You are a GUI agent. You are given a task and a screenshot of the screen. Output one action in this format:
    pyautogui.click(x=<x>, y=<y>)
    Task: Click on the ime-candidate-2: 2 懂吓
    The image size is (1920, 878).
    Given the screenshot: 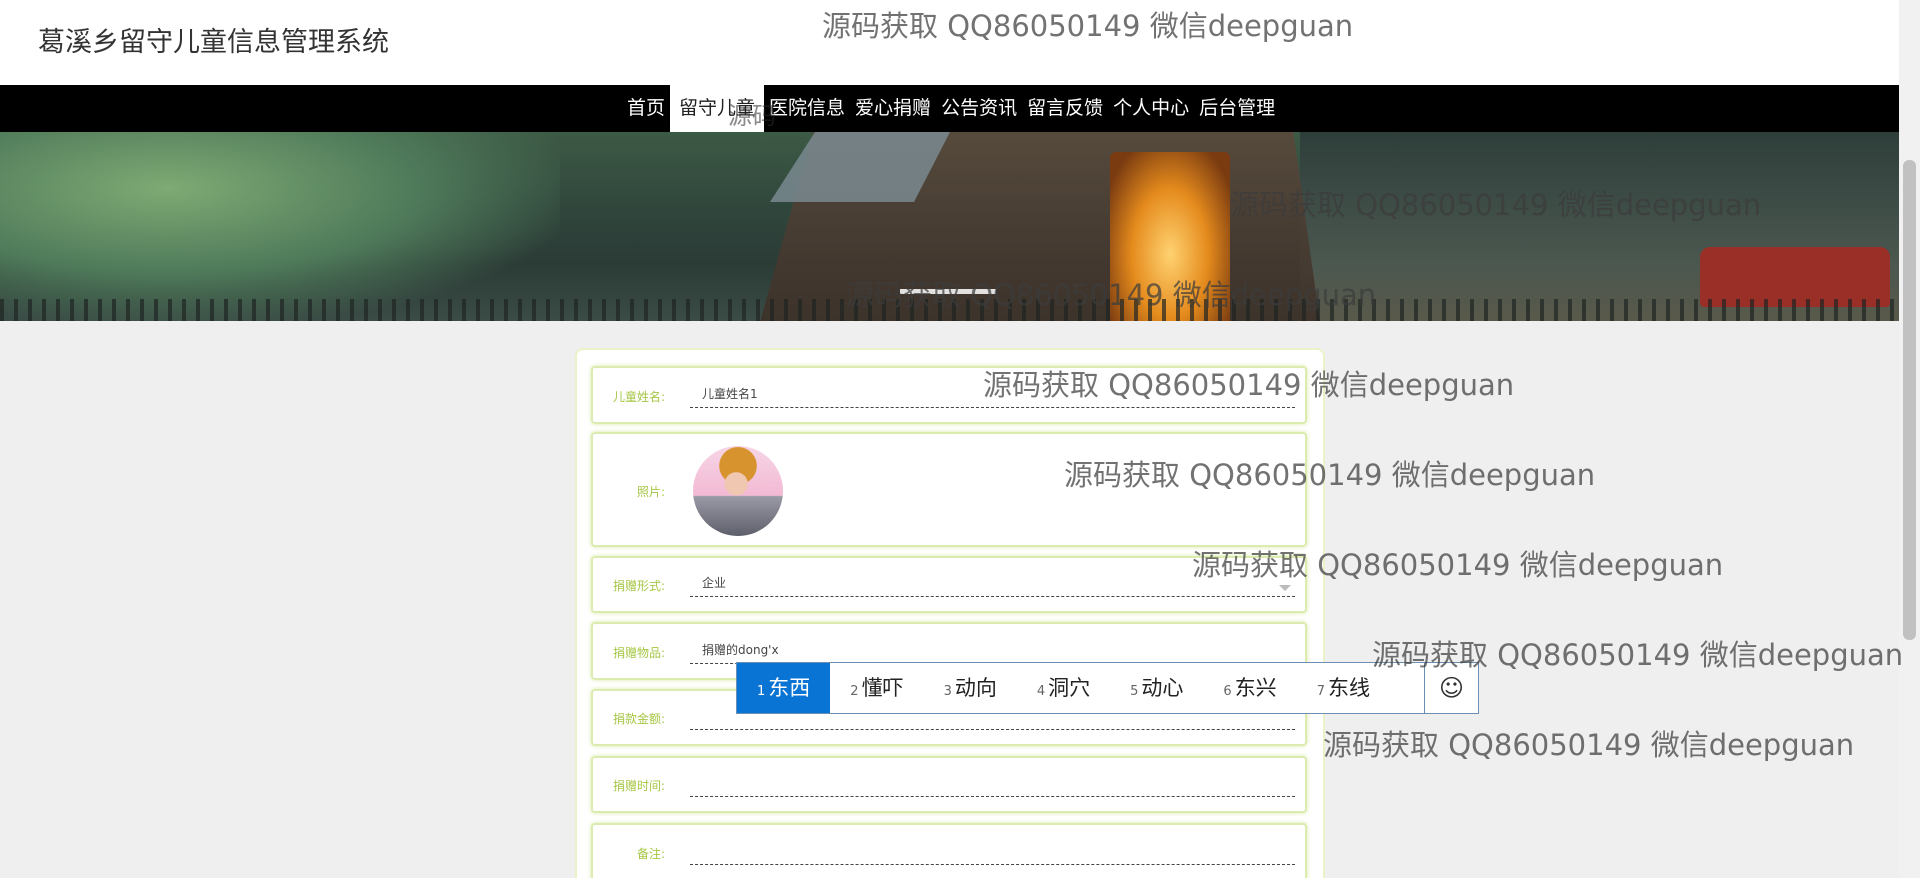 What is the action you would take?
    pyautogui.click(x=876, y=688)
    